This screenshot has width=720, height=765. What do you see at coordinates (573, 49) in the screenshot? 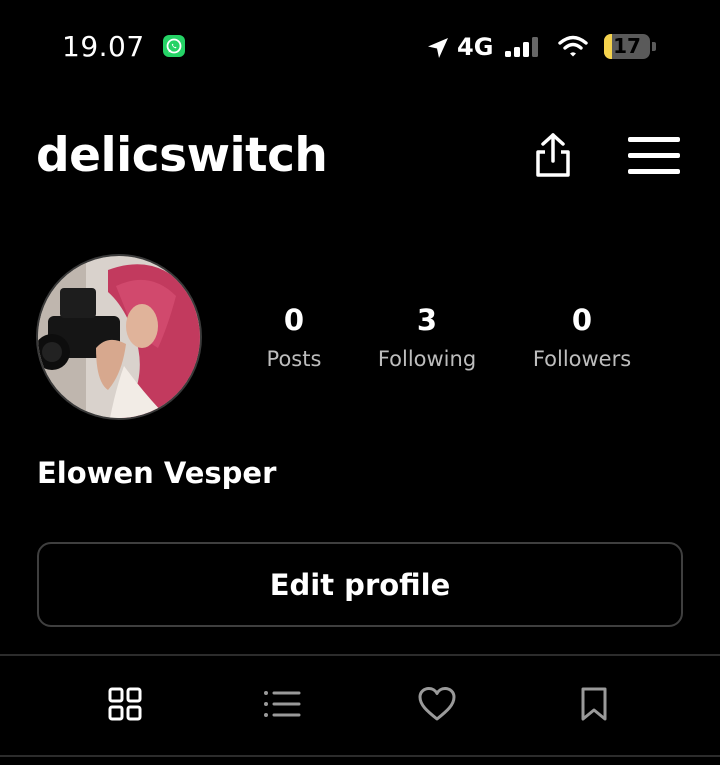
I see `wifi-icon` at bounding box center [573, 49].